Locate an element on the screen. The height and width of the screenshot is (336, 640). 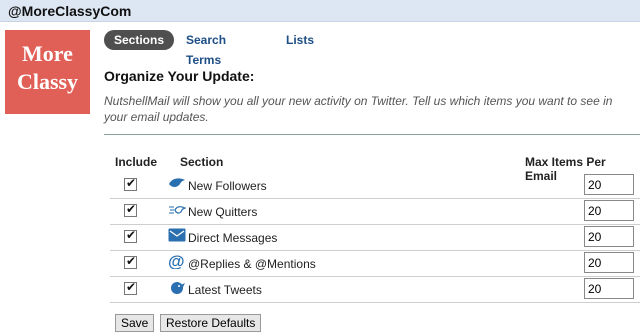
tab-sections: Sections is located at coordinates (139, 40).